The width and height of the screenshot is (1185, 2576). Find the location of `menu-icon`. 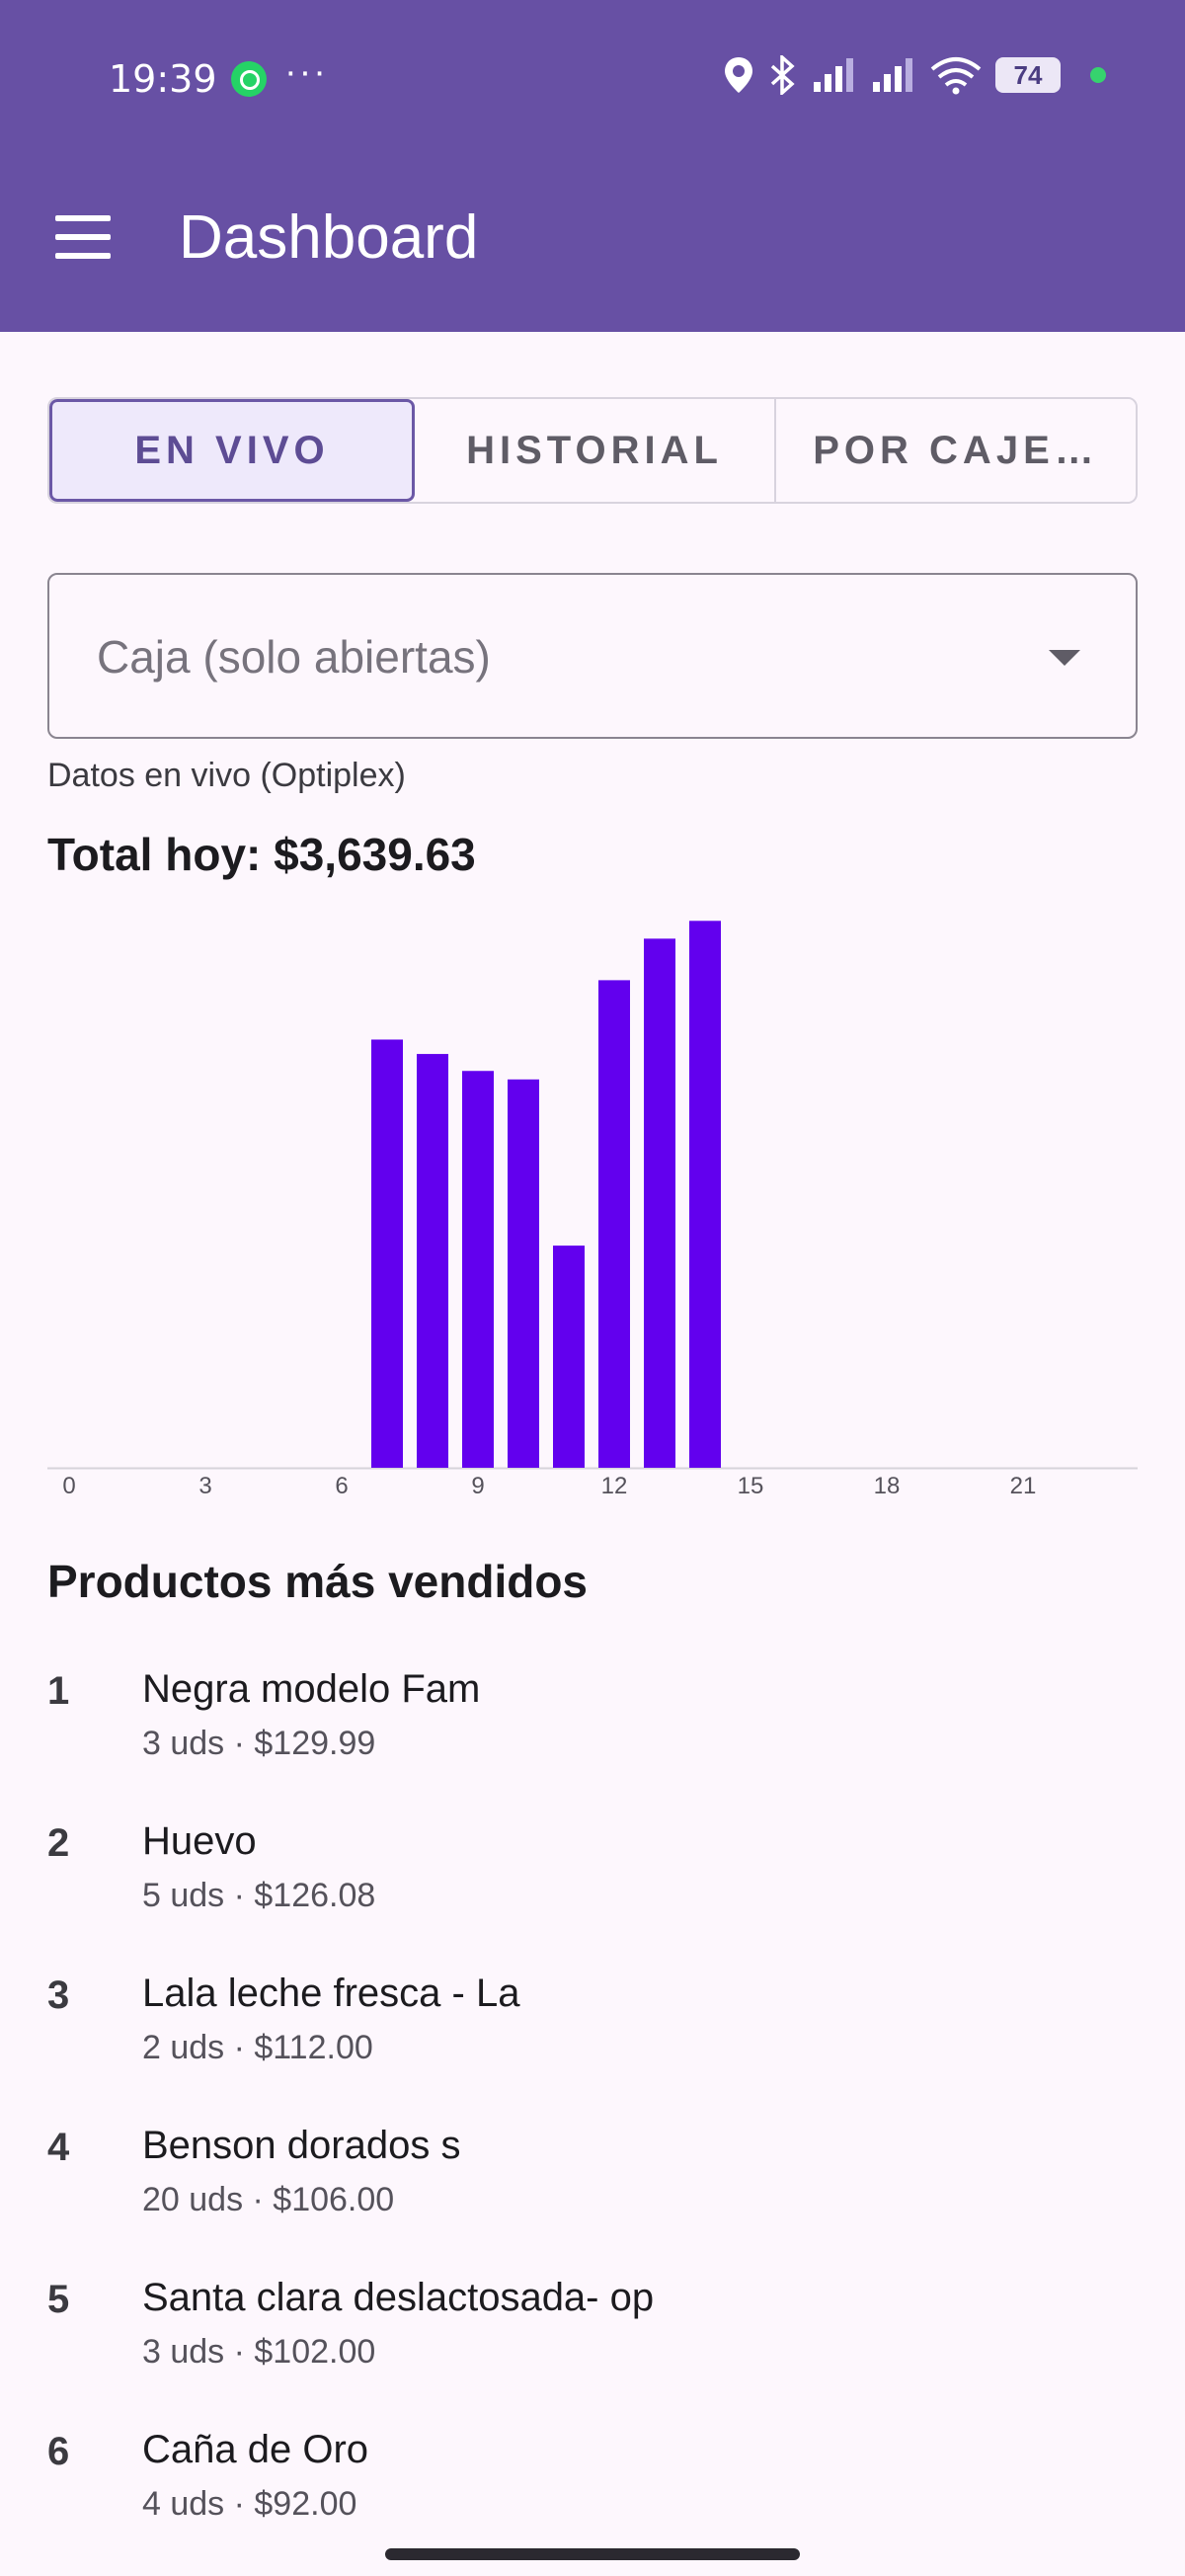

menu-icon is located at coordinates (83, 237).